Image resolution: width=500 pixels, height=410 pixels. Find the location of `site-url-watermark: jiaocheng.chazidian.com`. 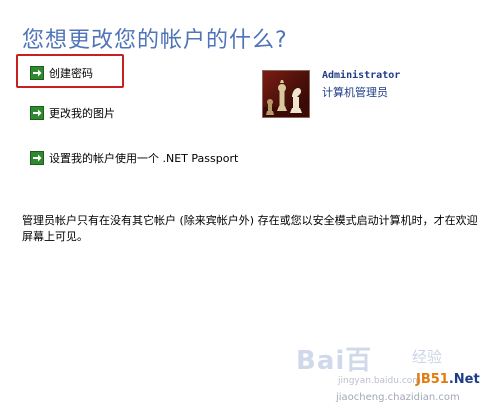

site-url-watermark: jiaocheng.chazidian.com is located at coordinates (398, 397).